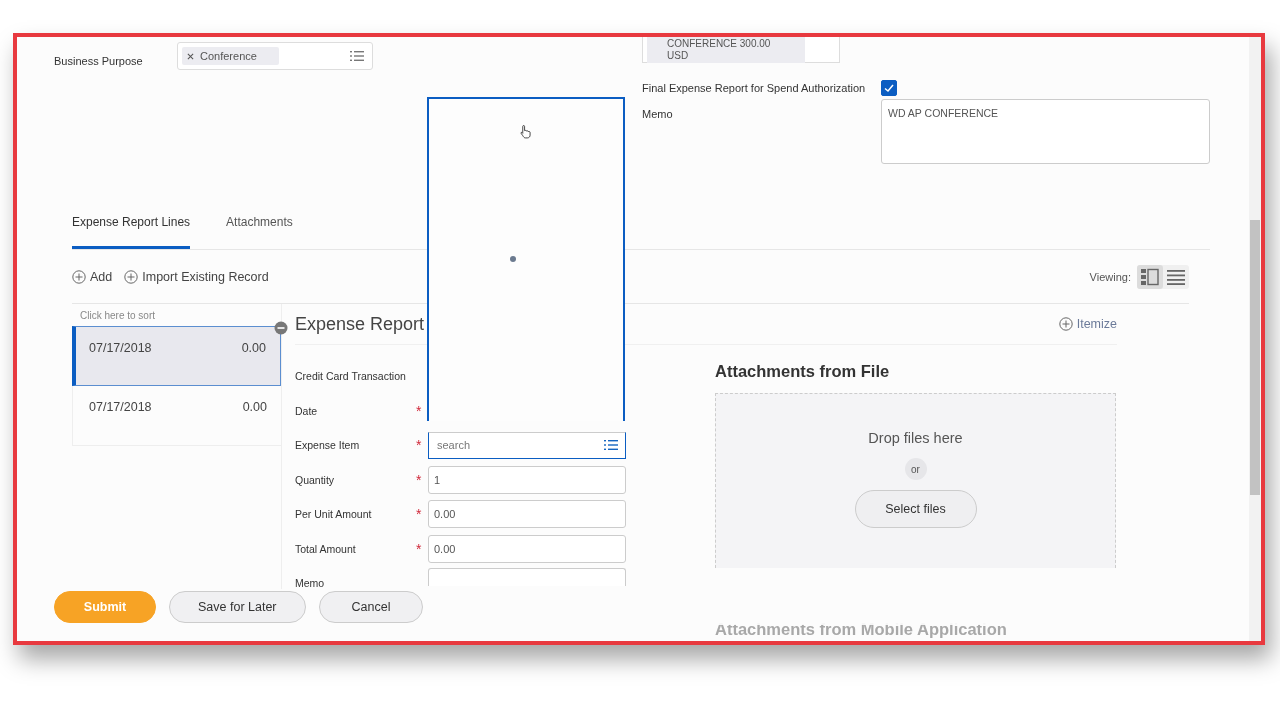 The height and width of the screenshot is (720, 1280). I want to click on or-label: or, so click(915, 469).